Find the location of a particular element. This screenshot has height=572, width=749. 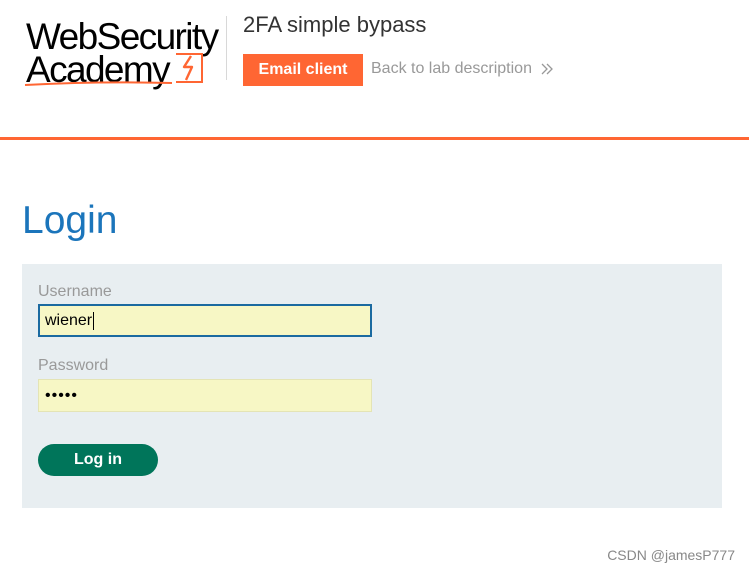

log-in-button: Log in is located at coordinates (98, 460).